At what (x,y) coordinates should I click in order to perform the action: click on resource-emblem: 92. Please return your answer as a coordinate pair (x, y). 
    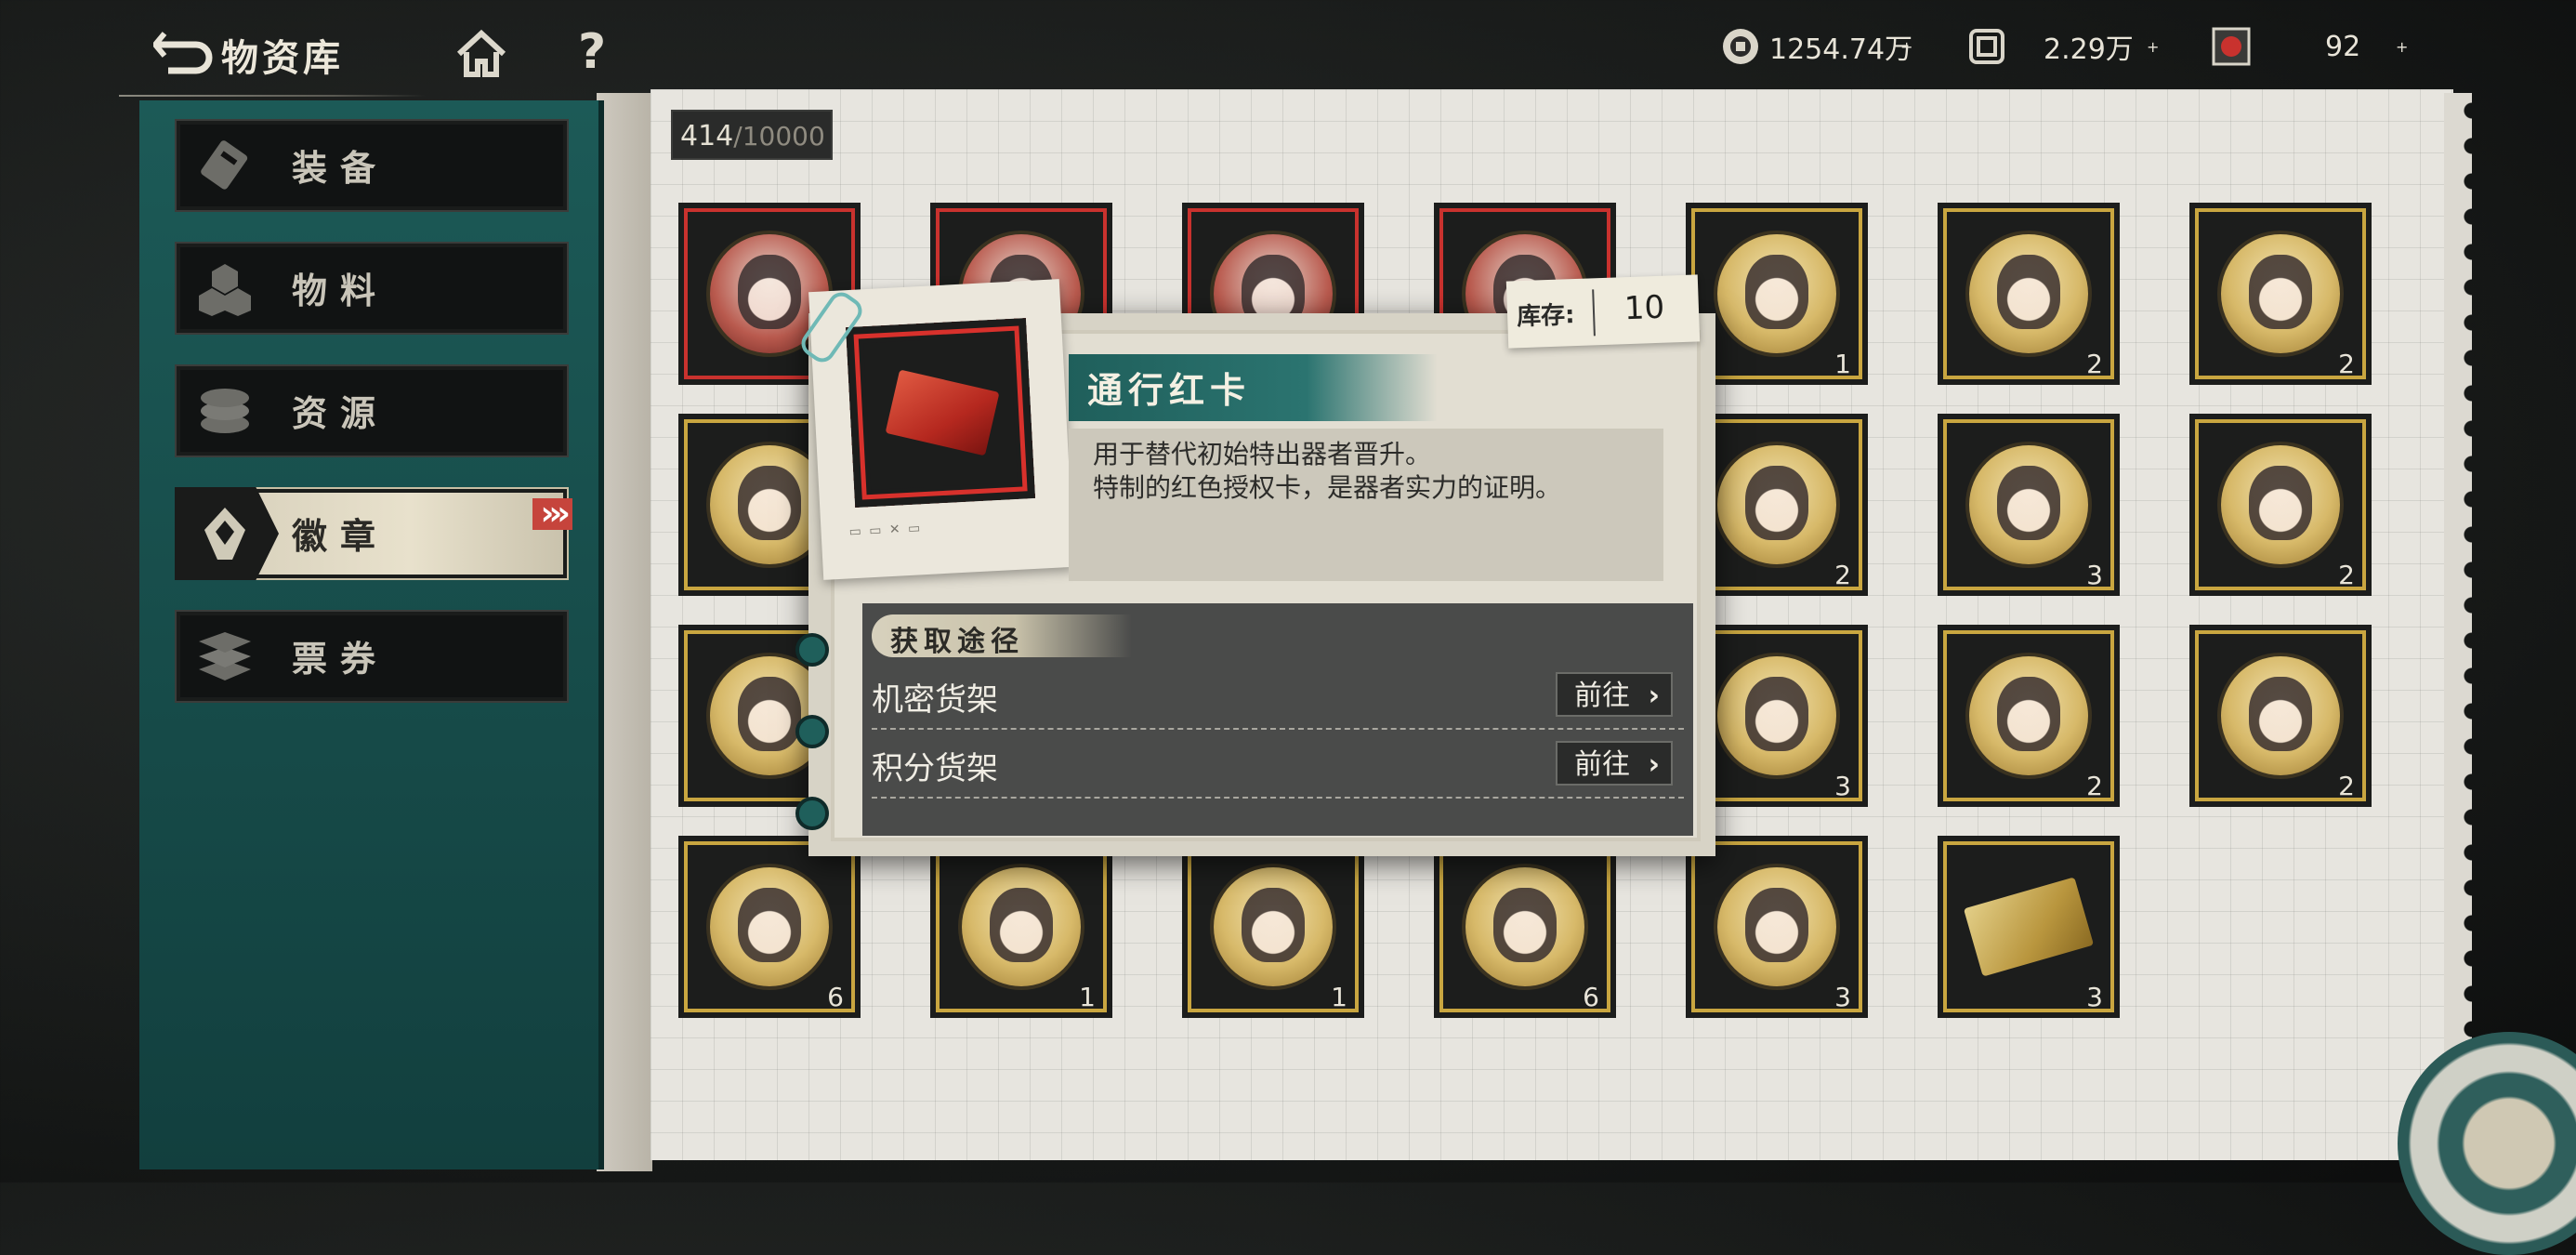
    Looking at the image, I should click on (2285, 46).